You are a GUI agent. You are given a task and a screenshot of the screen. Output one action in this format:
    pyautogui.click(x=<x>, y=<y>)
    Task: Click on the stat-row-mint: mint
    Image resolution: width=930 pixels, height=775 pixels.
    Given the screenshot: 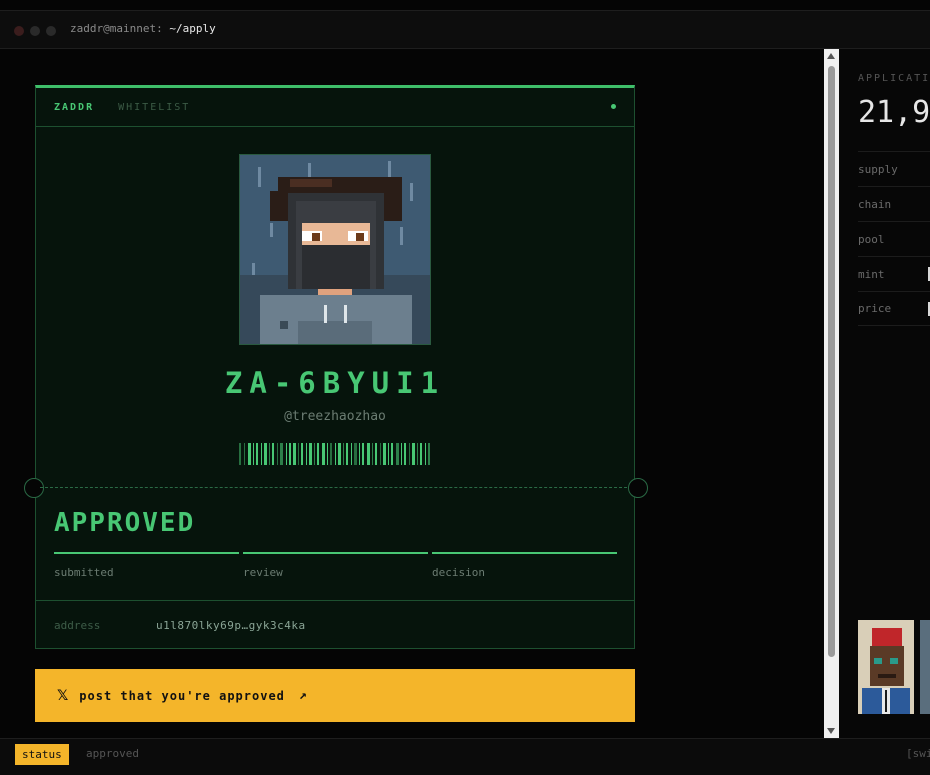 What is the action you would take?
    pyautogui.click(x=894, y=273)
    